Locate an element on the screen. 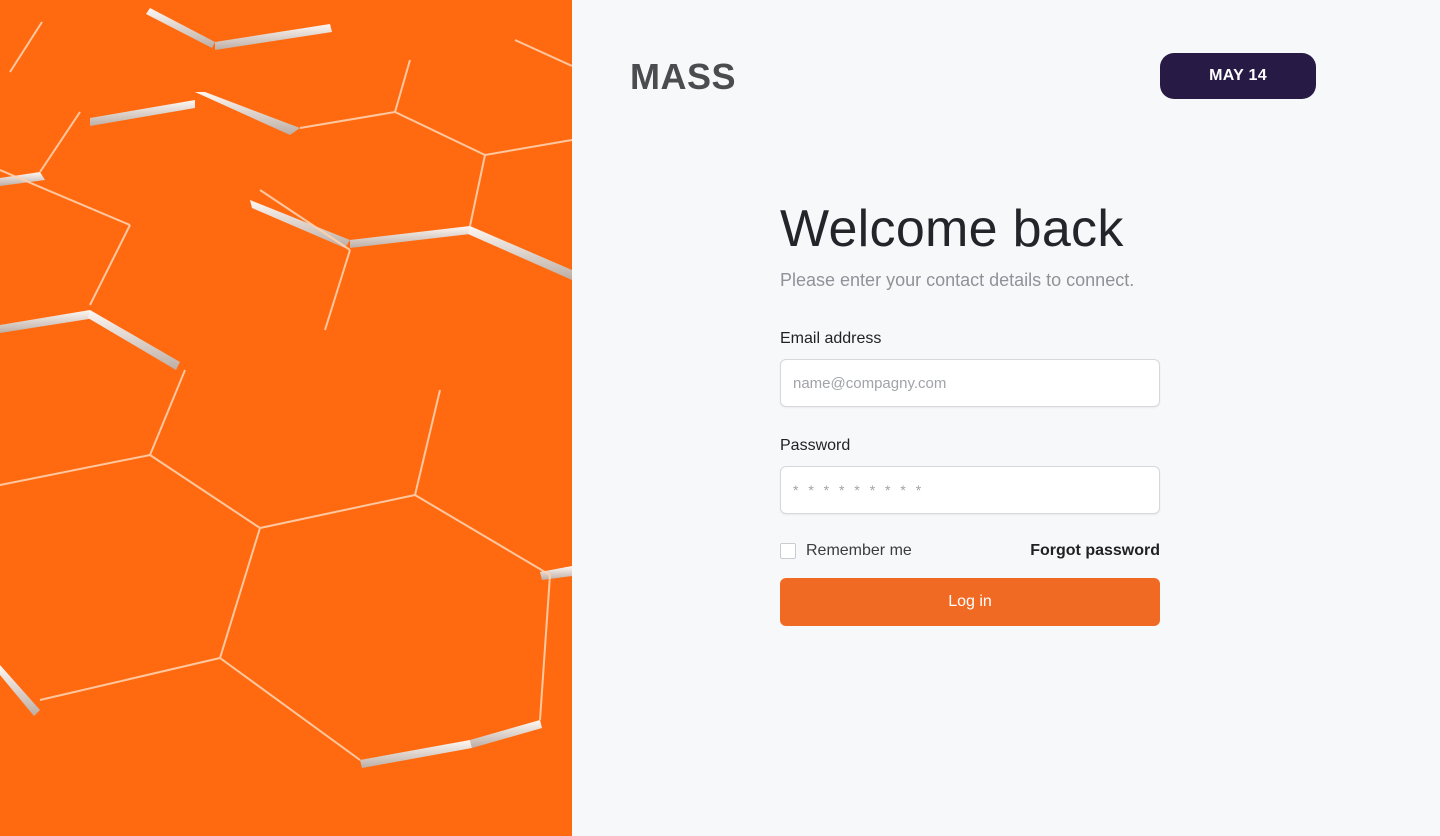 The width and height of the screenshot is (1440, 836). form-options-row: Remember me Forgot password is located at coordinates (970, 551).